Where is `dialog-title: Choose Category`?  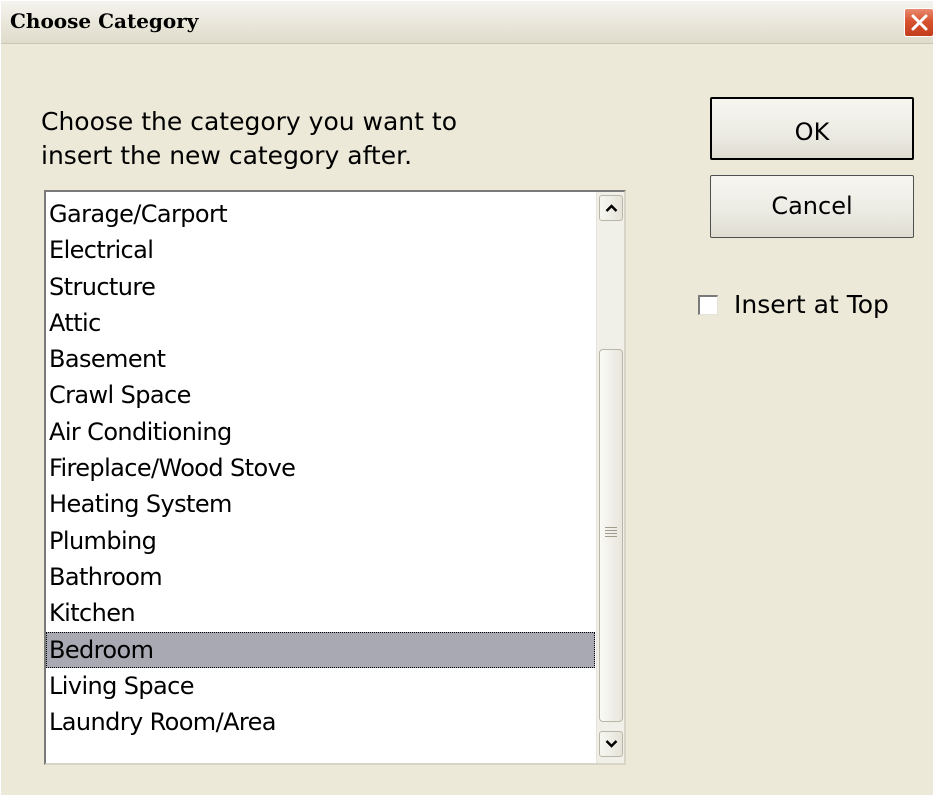
dialog-title: Choose Category is located at coordinates (104, 21).